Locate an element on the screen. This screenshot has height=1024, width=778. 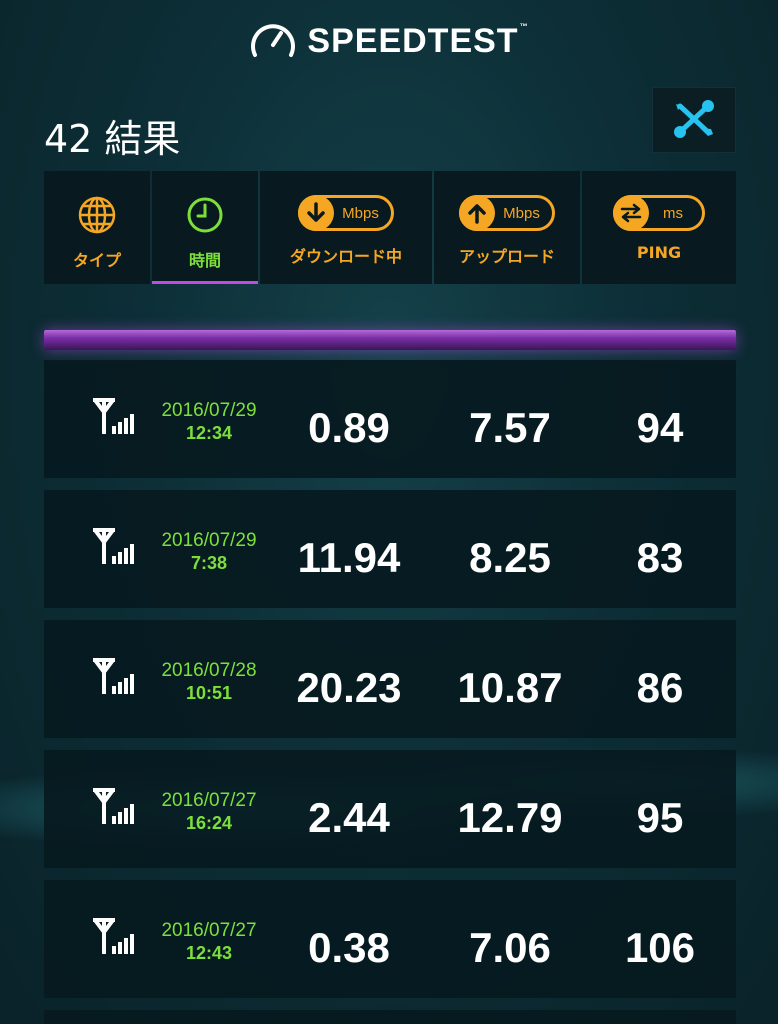
download-unit-pill: Mbps is located at coordinates (346, 213).